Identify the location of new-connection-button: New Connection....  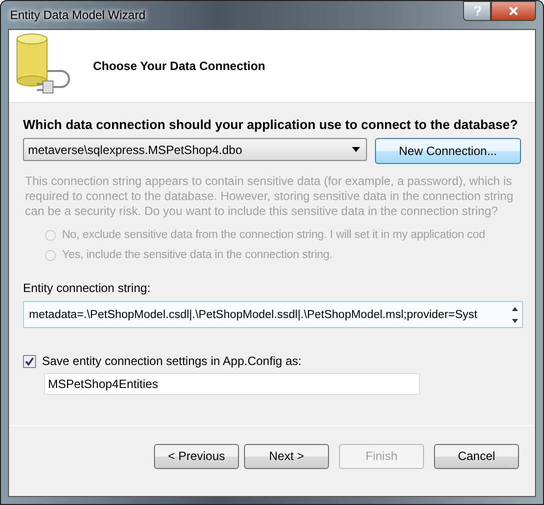
(447, 151).